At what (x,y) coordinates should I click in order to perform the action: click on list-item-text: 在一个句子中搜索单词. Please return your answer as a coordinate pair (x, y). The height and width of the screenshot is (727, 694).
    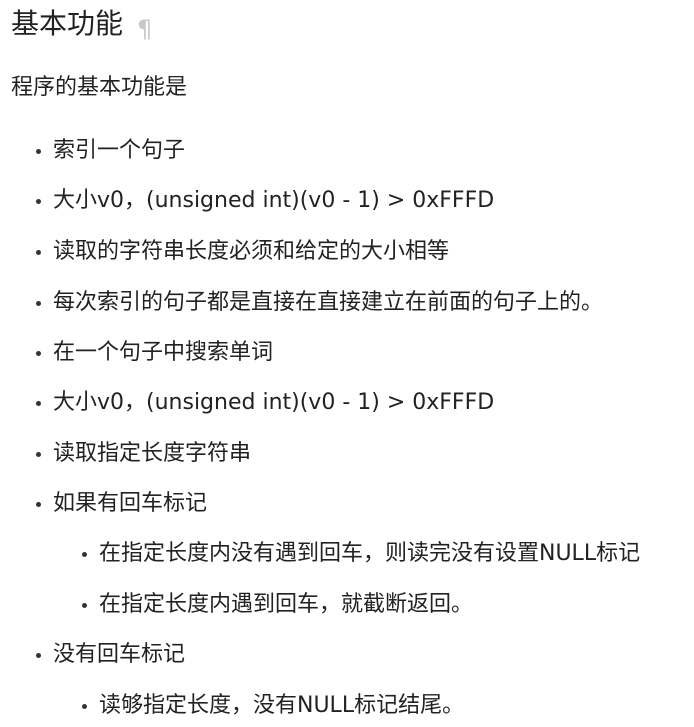
    Looking at the image, I should click on (163, 352).